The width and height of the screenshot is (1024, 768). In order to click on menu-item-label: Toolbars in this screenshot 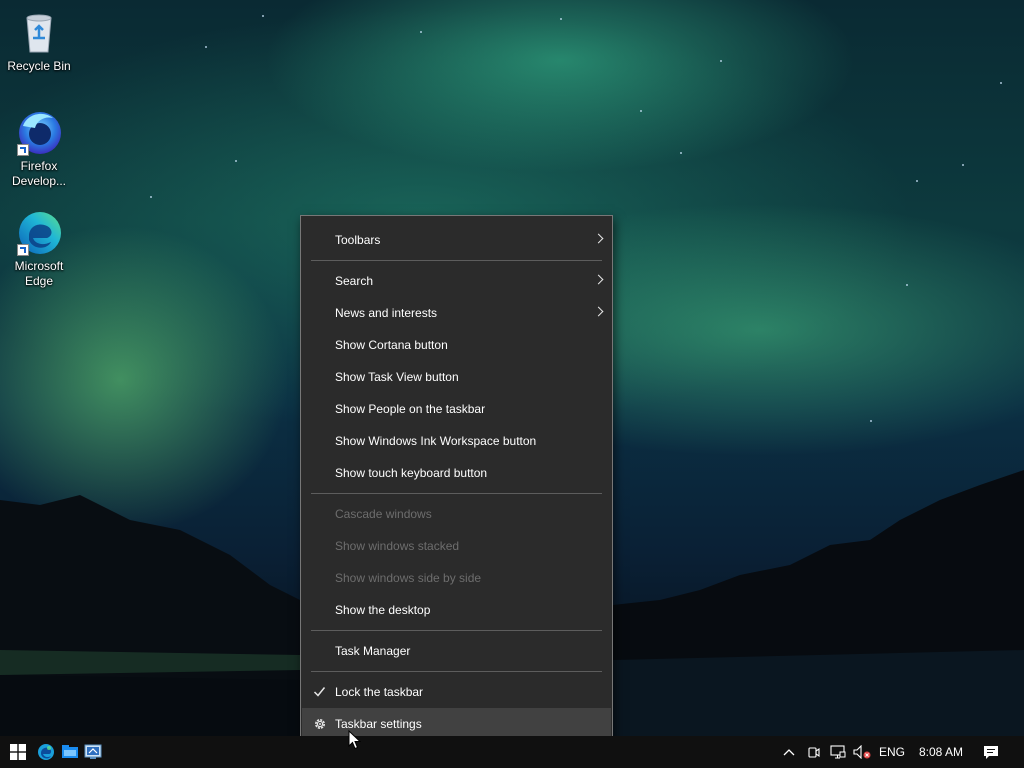, I will do `click(358, 240)`.